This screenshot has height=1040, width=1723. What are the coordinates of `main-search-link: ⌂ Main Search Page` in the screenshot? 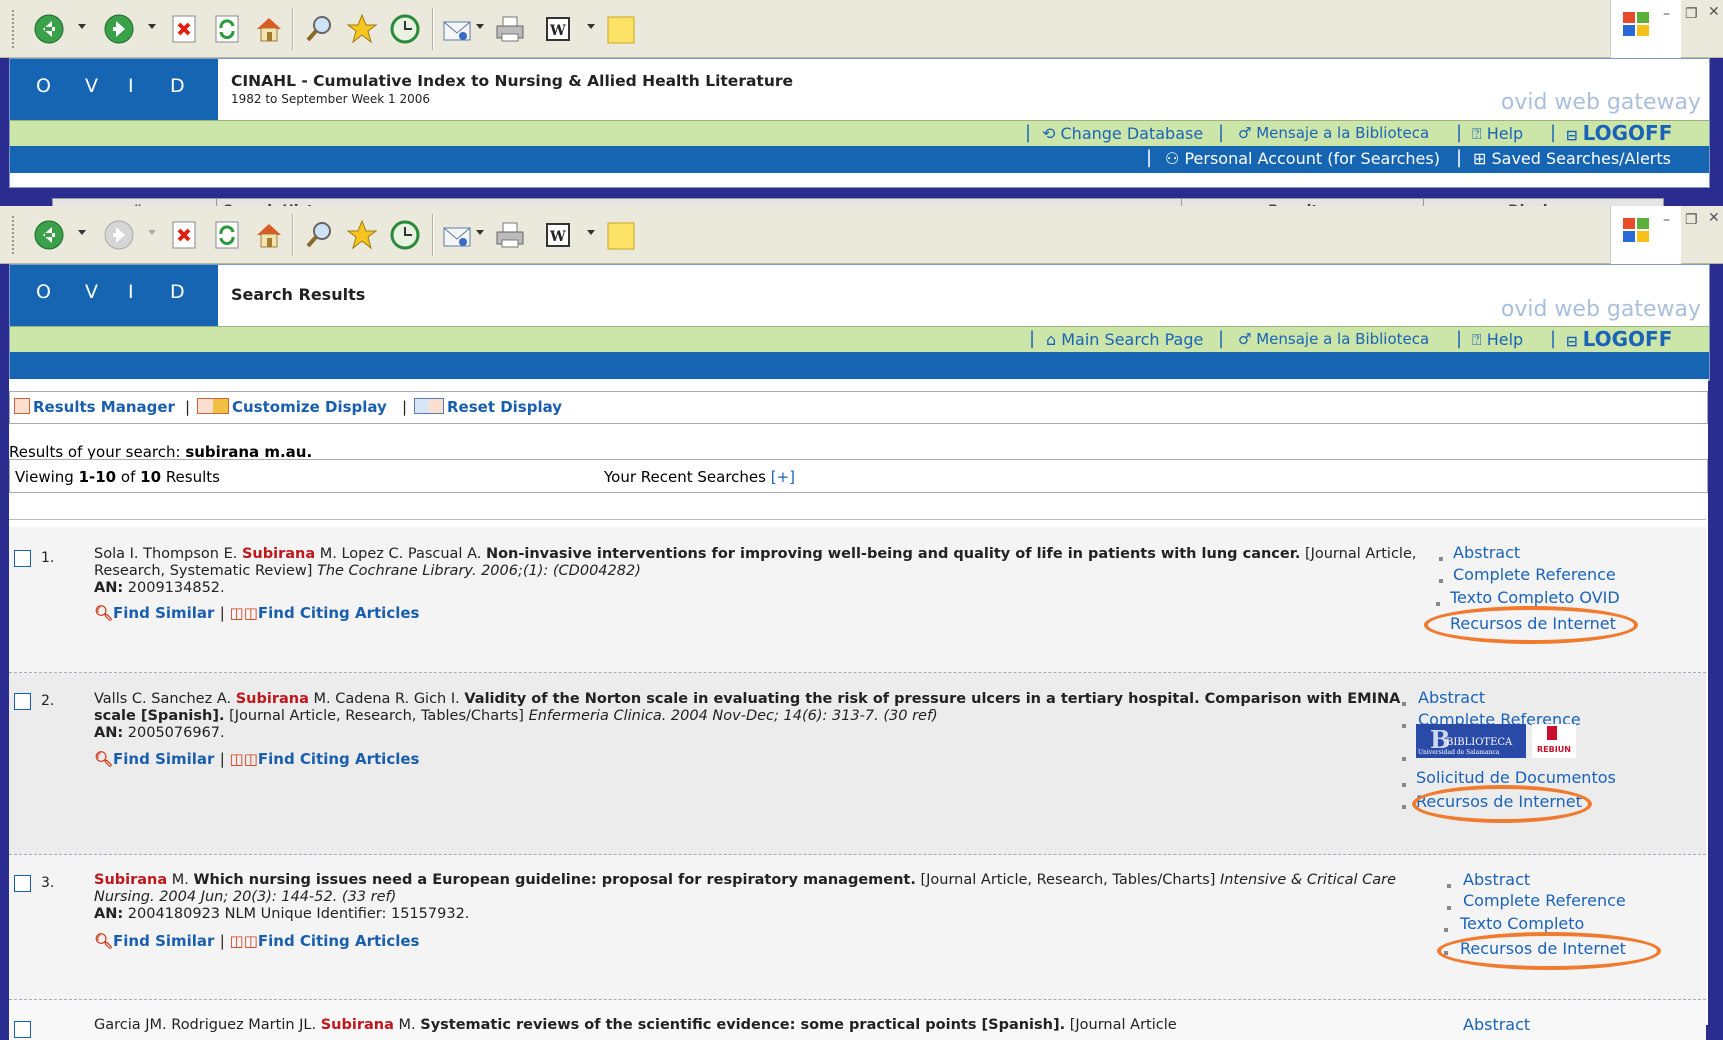 It's located at (1124, 339).